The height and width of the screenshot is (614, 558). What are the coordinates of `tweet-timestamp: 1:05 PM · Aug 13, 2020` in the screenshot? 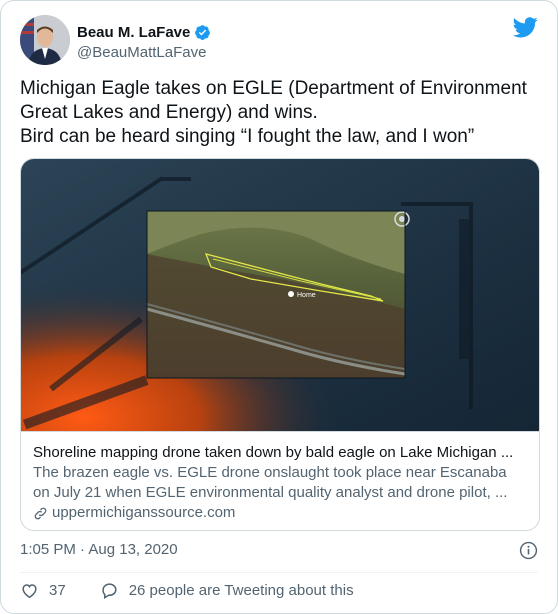 It's located at (99, 549).